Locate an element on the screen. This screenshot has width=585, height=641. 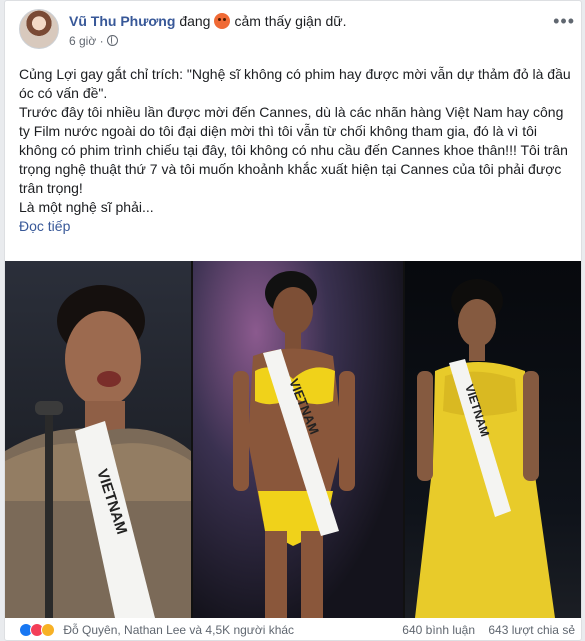
reactors-text: Đỗ Quyên, Nathan Lee và 4,5K người khác is located at coordinates (178, 630).